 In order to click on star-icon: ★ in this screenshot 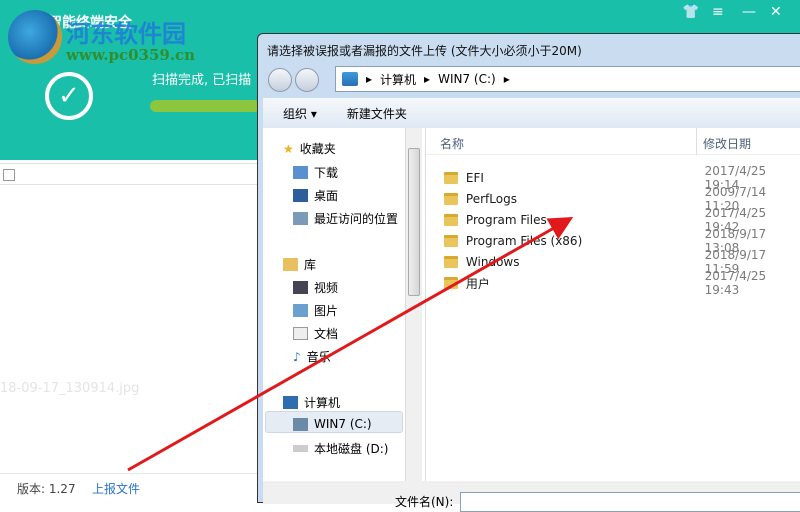, I will do `click(288, 148)`.